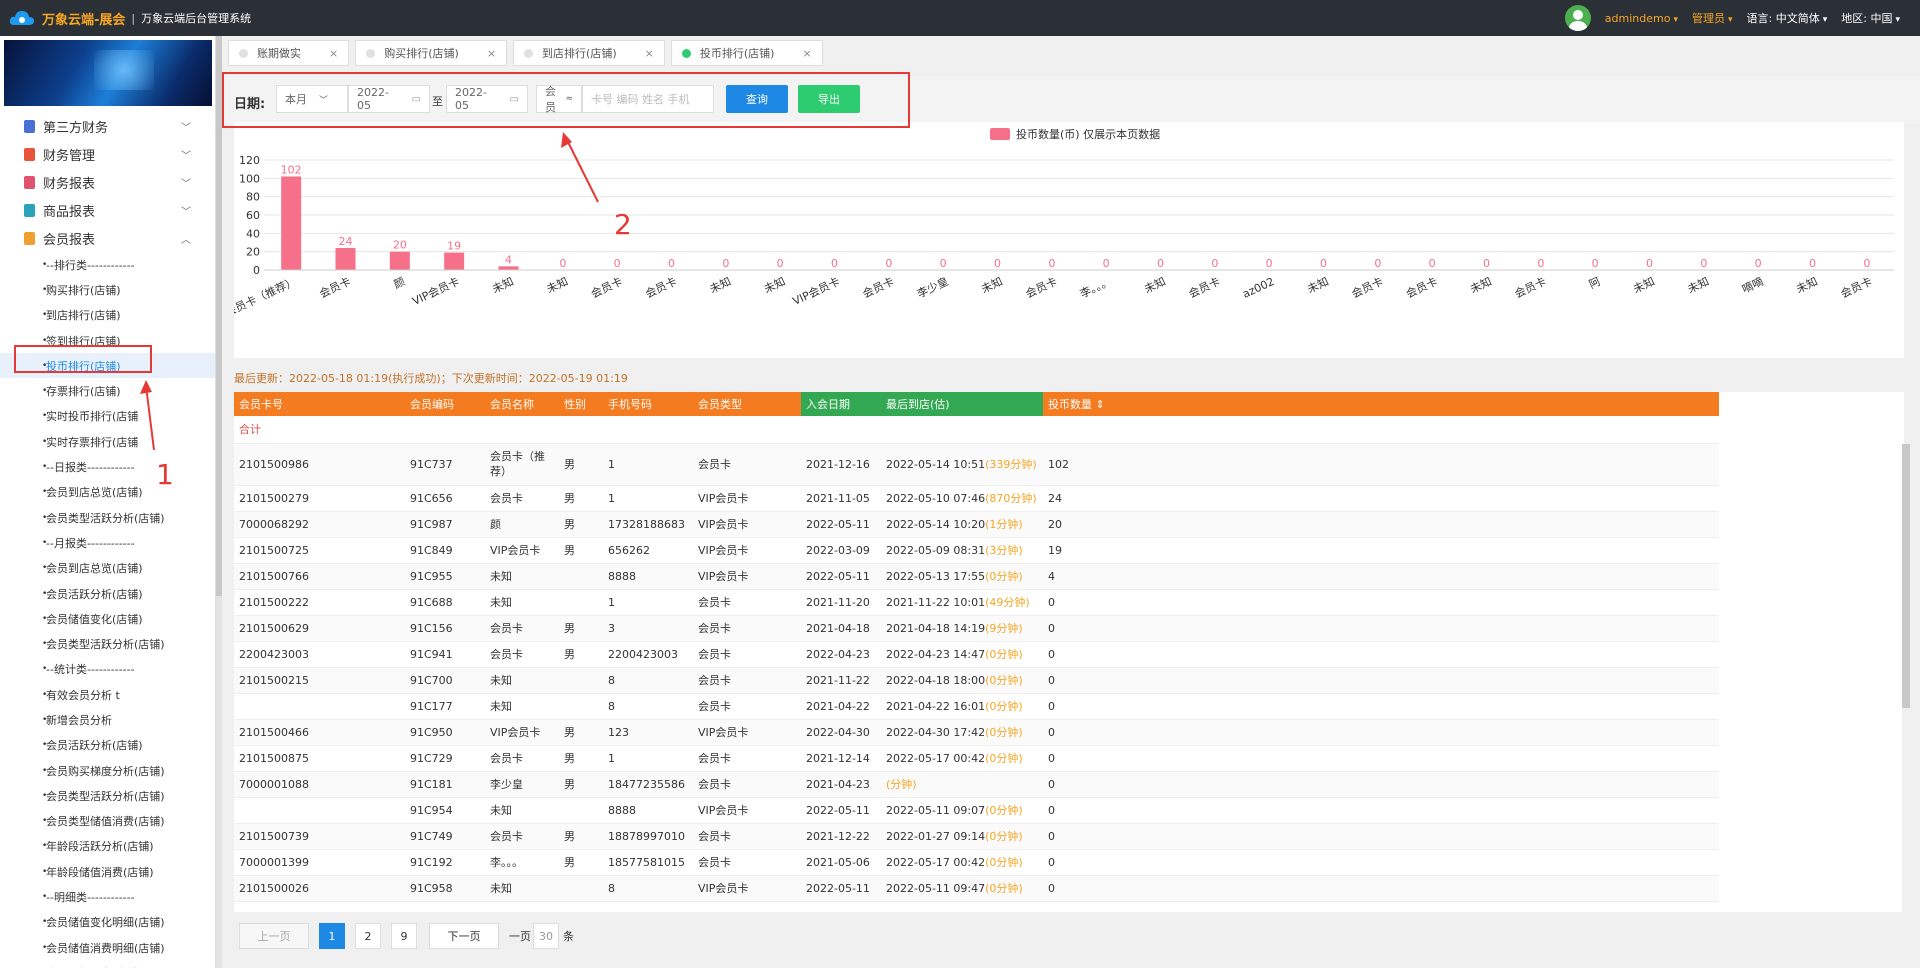 The height and width of the screenshot is (968, 1920). Describe the element at coordinates (369, 291) in the screenshot. I see `annotation-arrows` at that location.